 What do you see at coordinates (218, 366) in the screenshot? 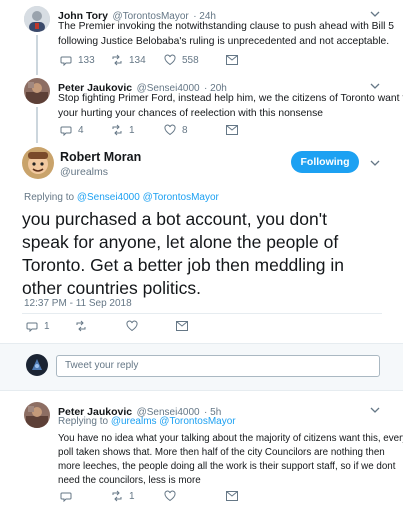
I see `reply-input: Tweet your reply` at bounding box center [218, 366].